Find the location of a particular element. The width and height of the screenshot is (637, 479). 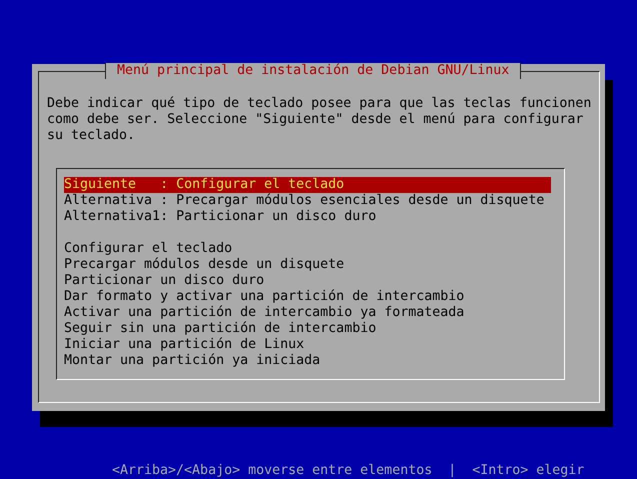

menu-item: Montar una partición ya iniciada is located at coordinates (307, 361).